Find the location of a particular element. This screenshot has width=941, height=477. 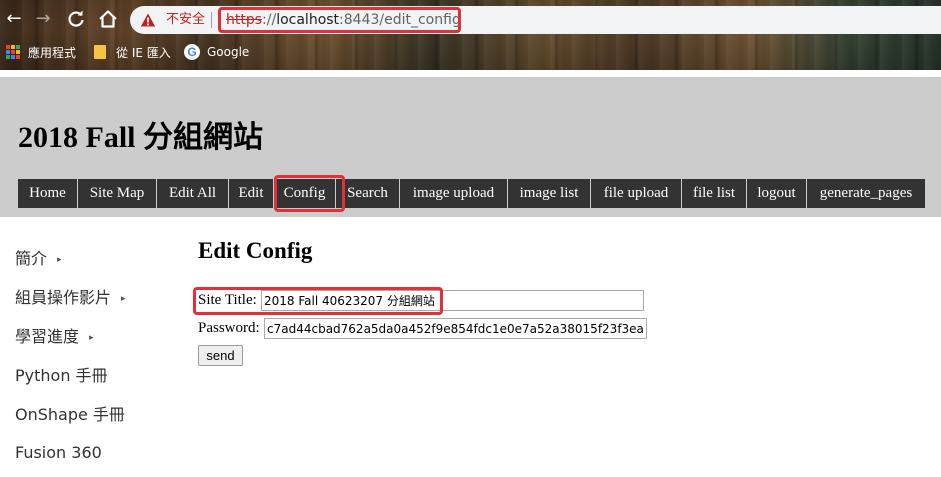

password-input is located at coordinates (455, 328).